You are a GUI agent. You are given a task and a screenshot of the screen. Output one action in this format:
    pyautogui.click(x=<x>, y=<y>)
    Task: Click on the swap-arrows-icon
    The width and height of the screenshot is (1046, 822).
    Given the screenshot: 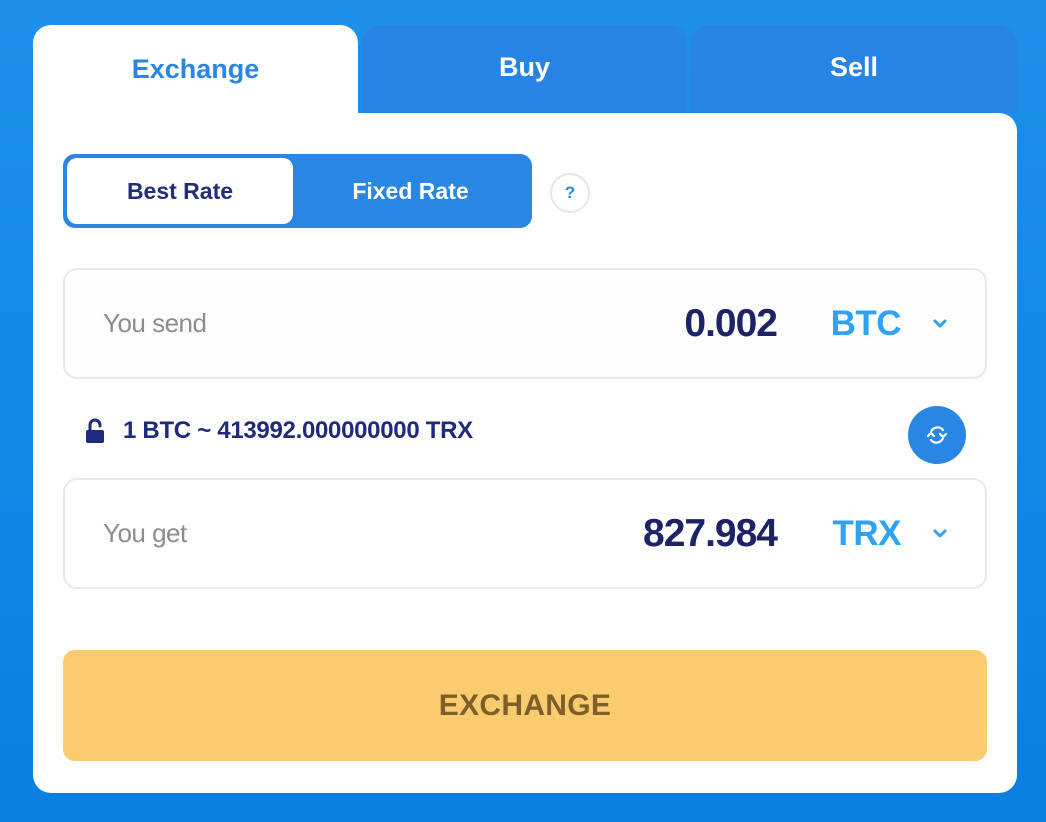 What is the action you would take?
    pyautogui.click(x=937, y=435)
    